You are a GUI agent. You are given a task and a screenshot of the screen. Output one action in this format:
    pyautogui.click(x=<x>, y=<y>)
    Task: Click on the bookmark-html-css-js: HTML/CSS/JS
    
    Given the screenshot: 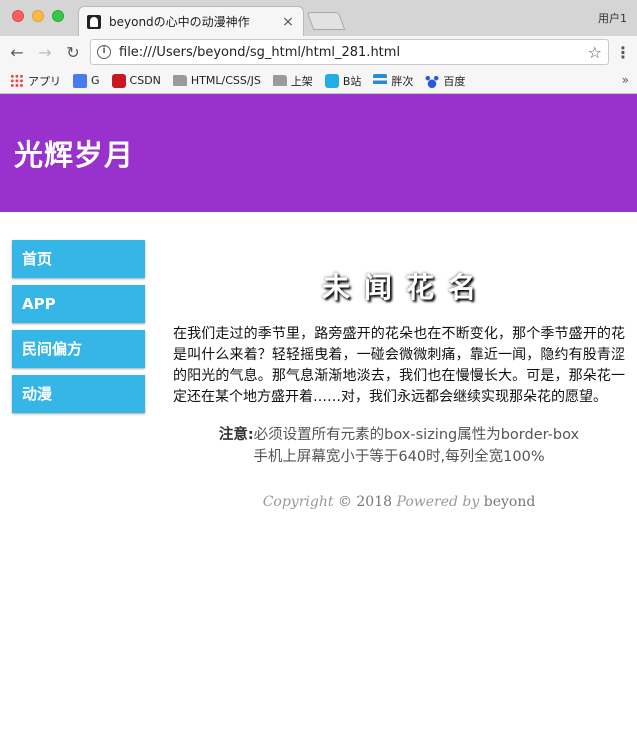 What is the action you would take?
    pyautogui.click(x=216, y=80)
    